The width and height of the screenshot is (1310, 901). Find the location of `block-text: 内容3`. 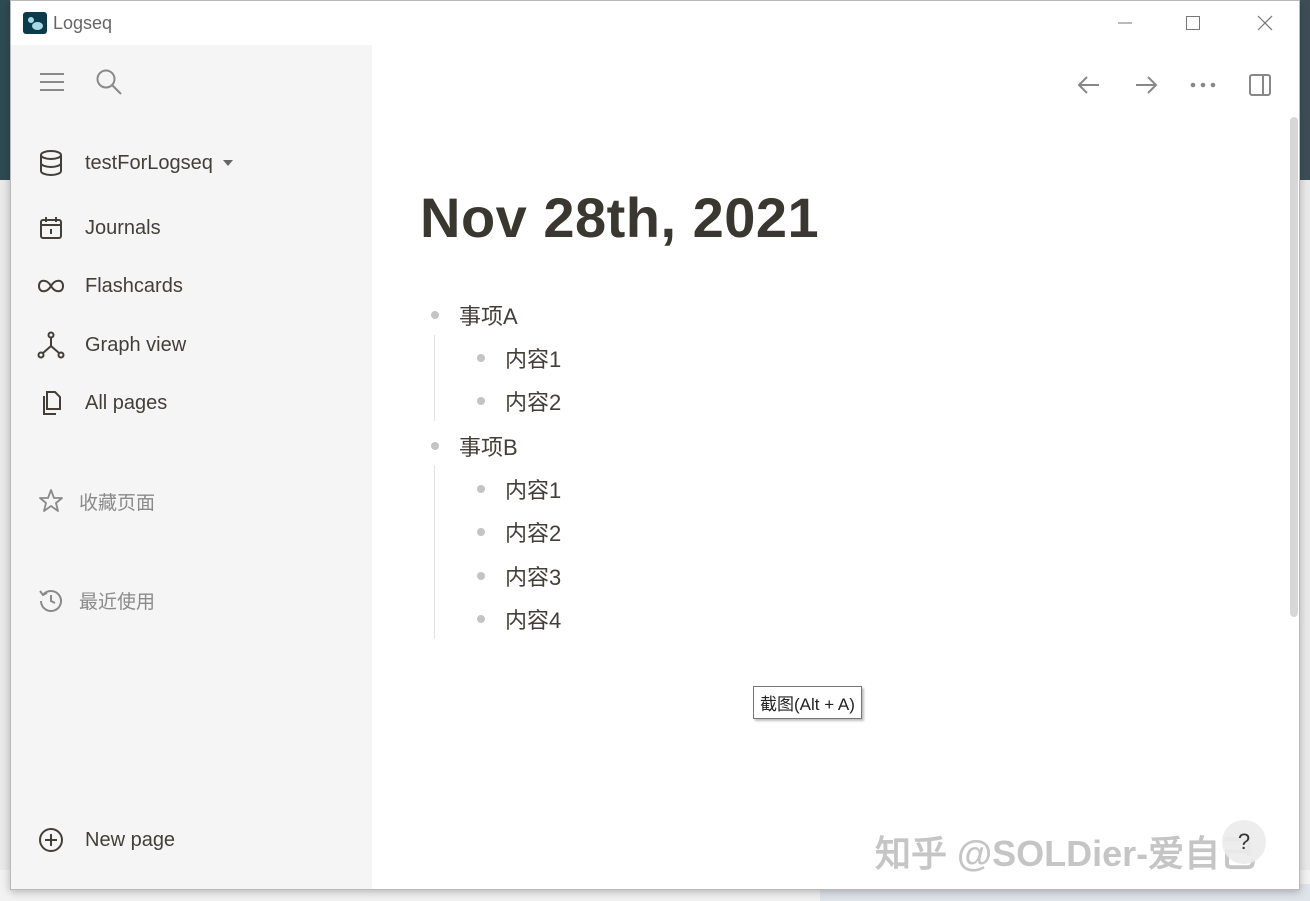

block-text: 内容3 is located at coordinates (533, 576).